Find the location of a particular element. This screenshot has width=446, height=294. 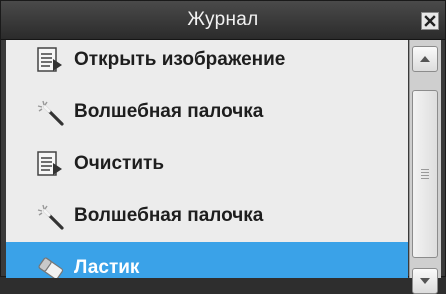

vertical-scrollbar is located at coordinates (425, 167).